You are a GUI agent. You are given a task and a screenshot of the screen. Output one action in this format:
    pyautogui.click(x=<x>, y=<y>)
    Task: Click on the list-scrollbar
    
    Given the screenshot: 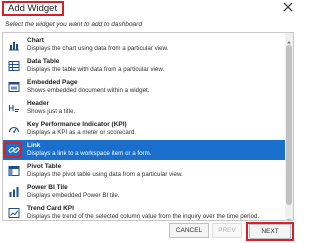 What is the action you would take?
    pyautogui.click(x=289, y=126)
    